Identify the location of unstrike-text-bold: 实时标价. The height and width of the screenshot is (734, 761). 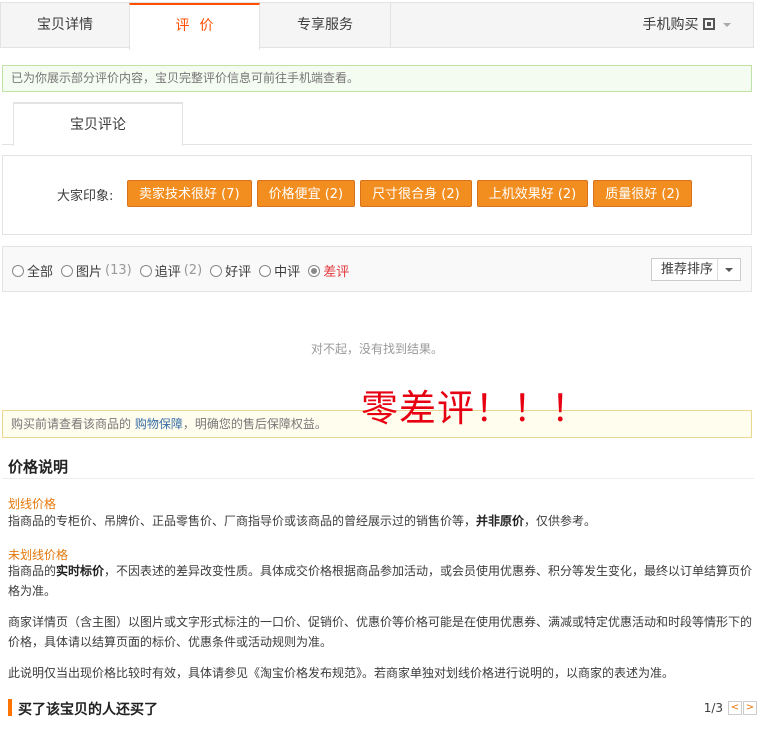
(80, 571).